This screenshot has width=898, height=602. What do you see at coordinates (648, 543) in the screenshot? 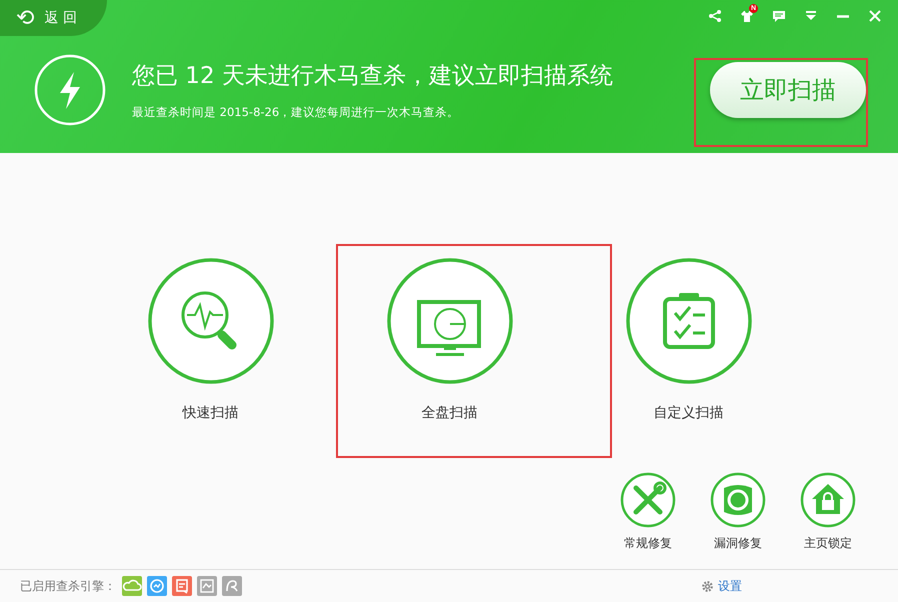
I see `tool-label: 常规修复` at bounding box center [648, 543].